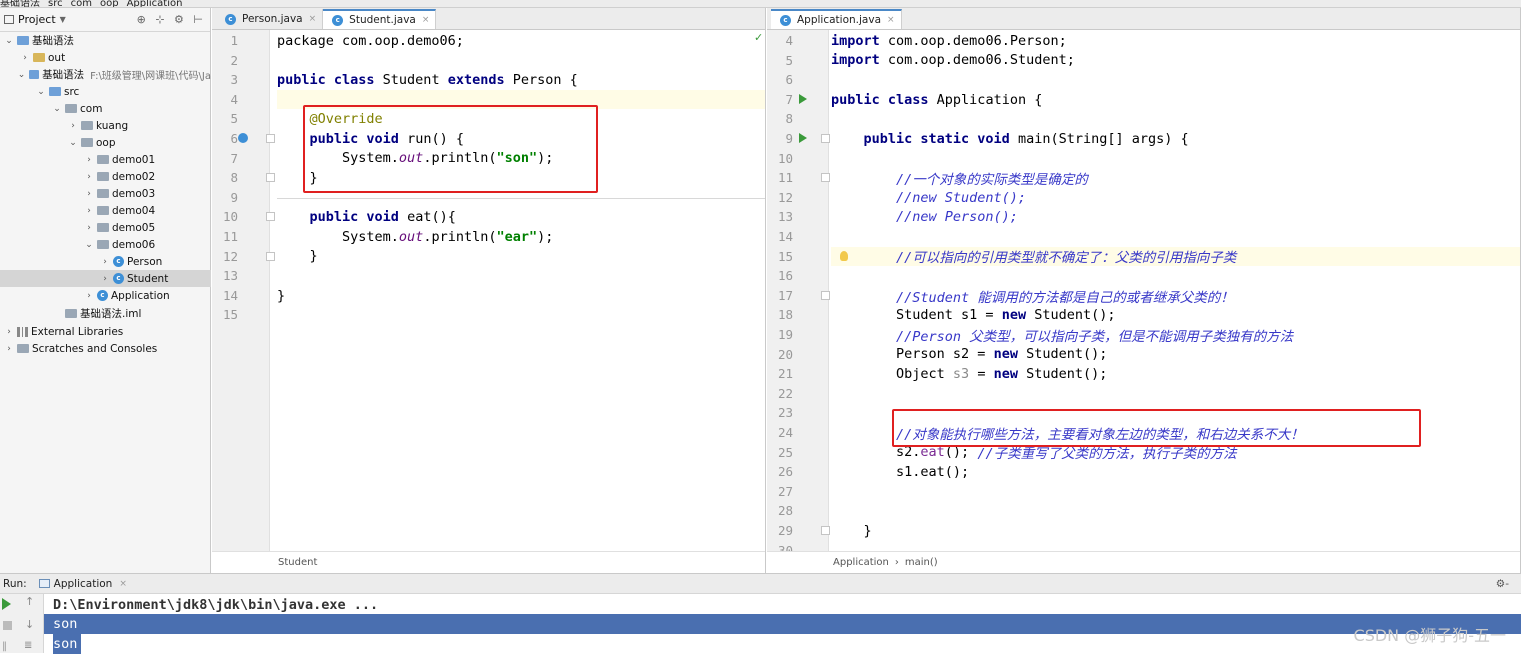 The height and width of the screenshot is (654, 1521). I want to click on stop-icon, so click(7, 625).